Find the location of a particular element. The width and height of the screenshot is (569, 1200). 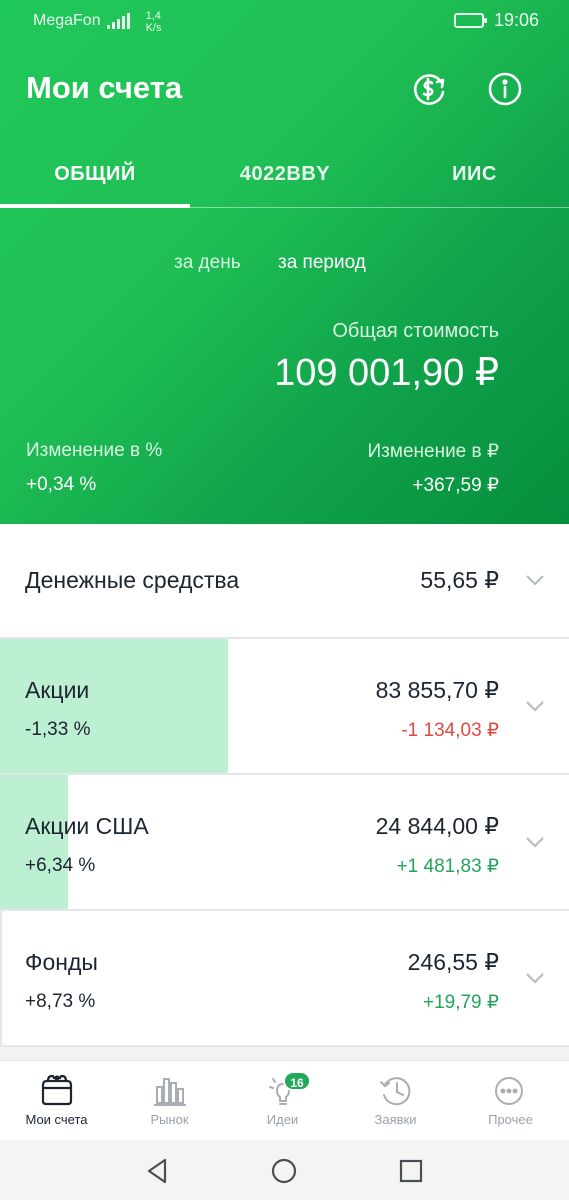

asset-name: Акции is located at coordinates (57, 690).